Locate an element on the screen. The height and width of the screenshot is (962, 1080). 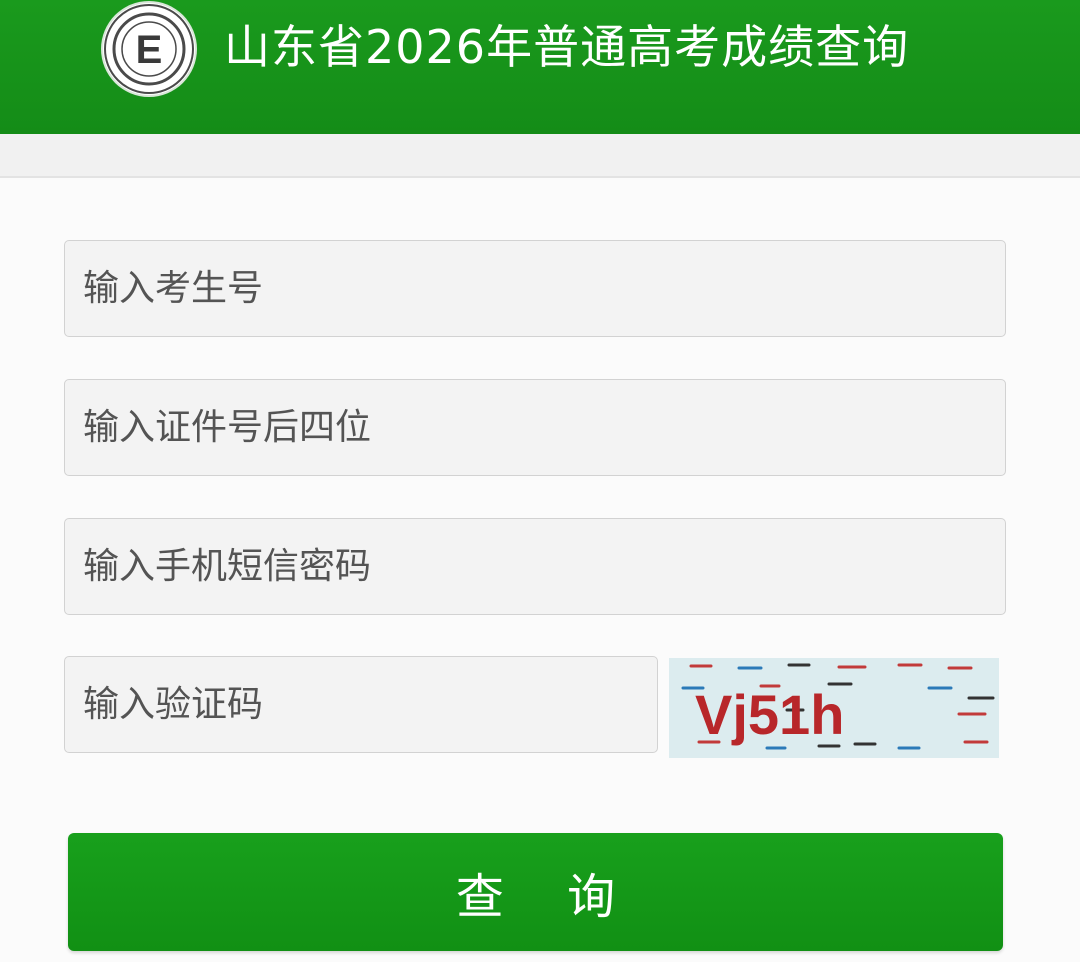
logo-letter: E is located at coordinates (149, 50).